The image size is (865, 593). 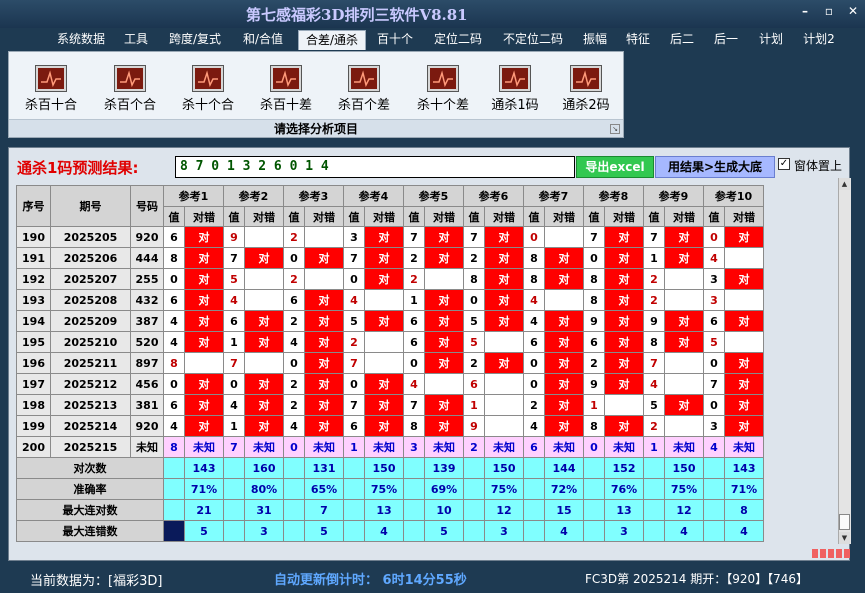 What do you see at coordinates (324, 468) in the screenshot?
I see `stats-value: 131` at bounding box center [324, 468].